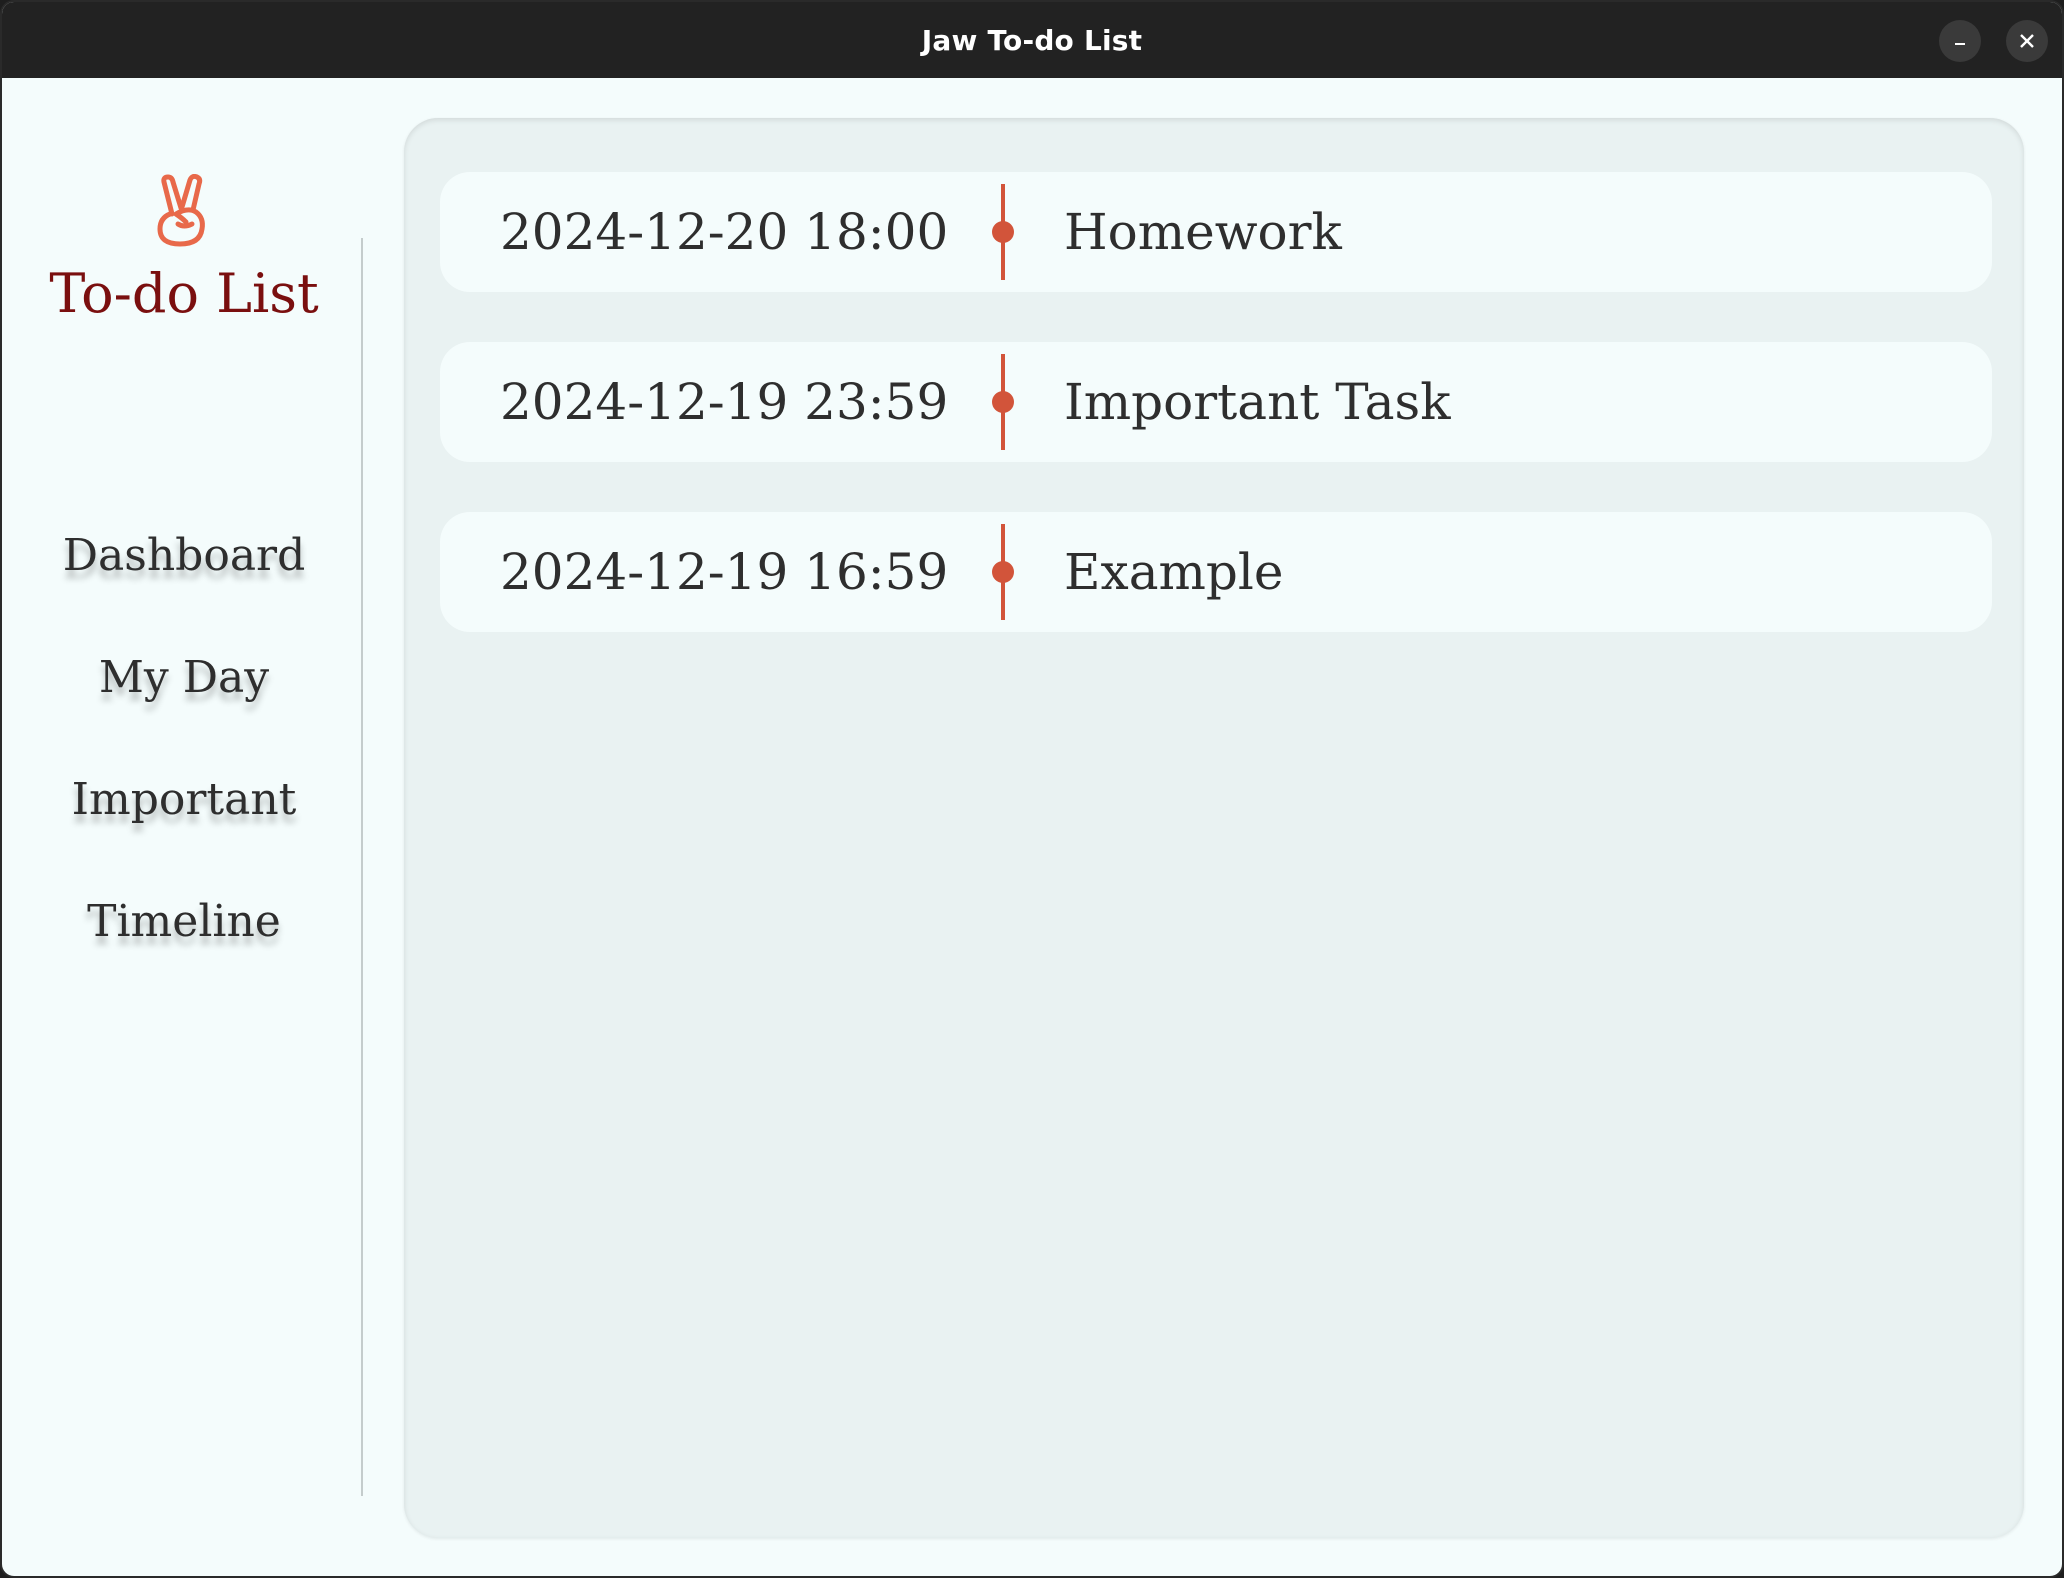 This screenshot has height=1578, width=2064. I want to click on task-name: Important Task, so click(1257, 402).